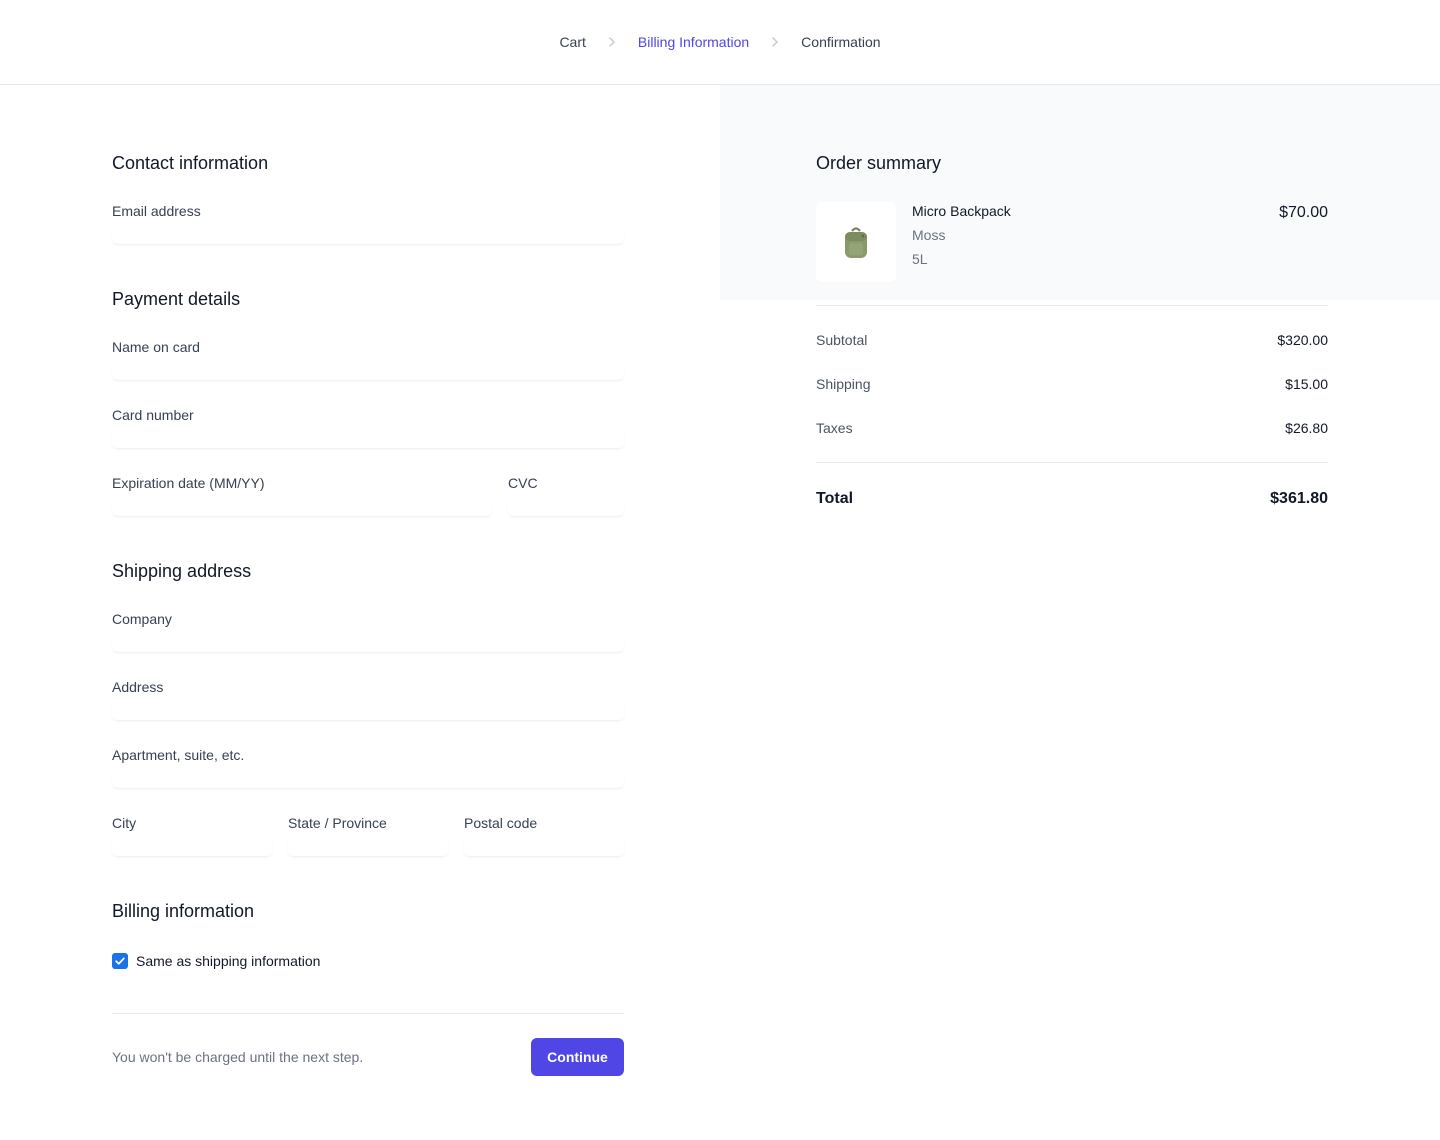 The height and width of the screenshot is (1140, 1440). Describe the element at coordinates (834, 428) in the screenshot. I see `taxes-label: Taxes` at that location.